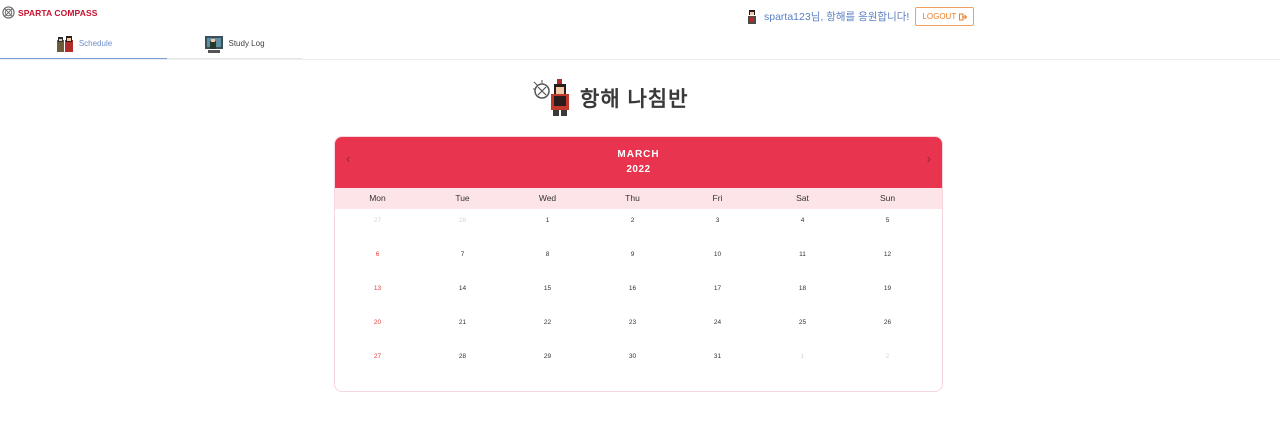 Image resolution: width=1280 pixels, height=423 pixels. What do you see at coordinates (963, 16) in the screenshot?
I see `logout-icon` at bounding box center [963, 16].